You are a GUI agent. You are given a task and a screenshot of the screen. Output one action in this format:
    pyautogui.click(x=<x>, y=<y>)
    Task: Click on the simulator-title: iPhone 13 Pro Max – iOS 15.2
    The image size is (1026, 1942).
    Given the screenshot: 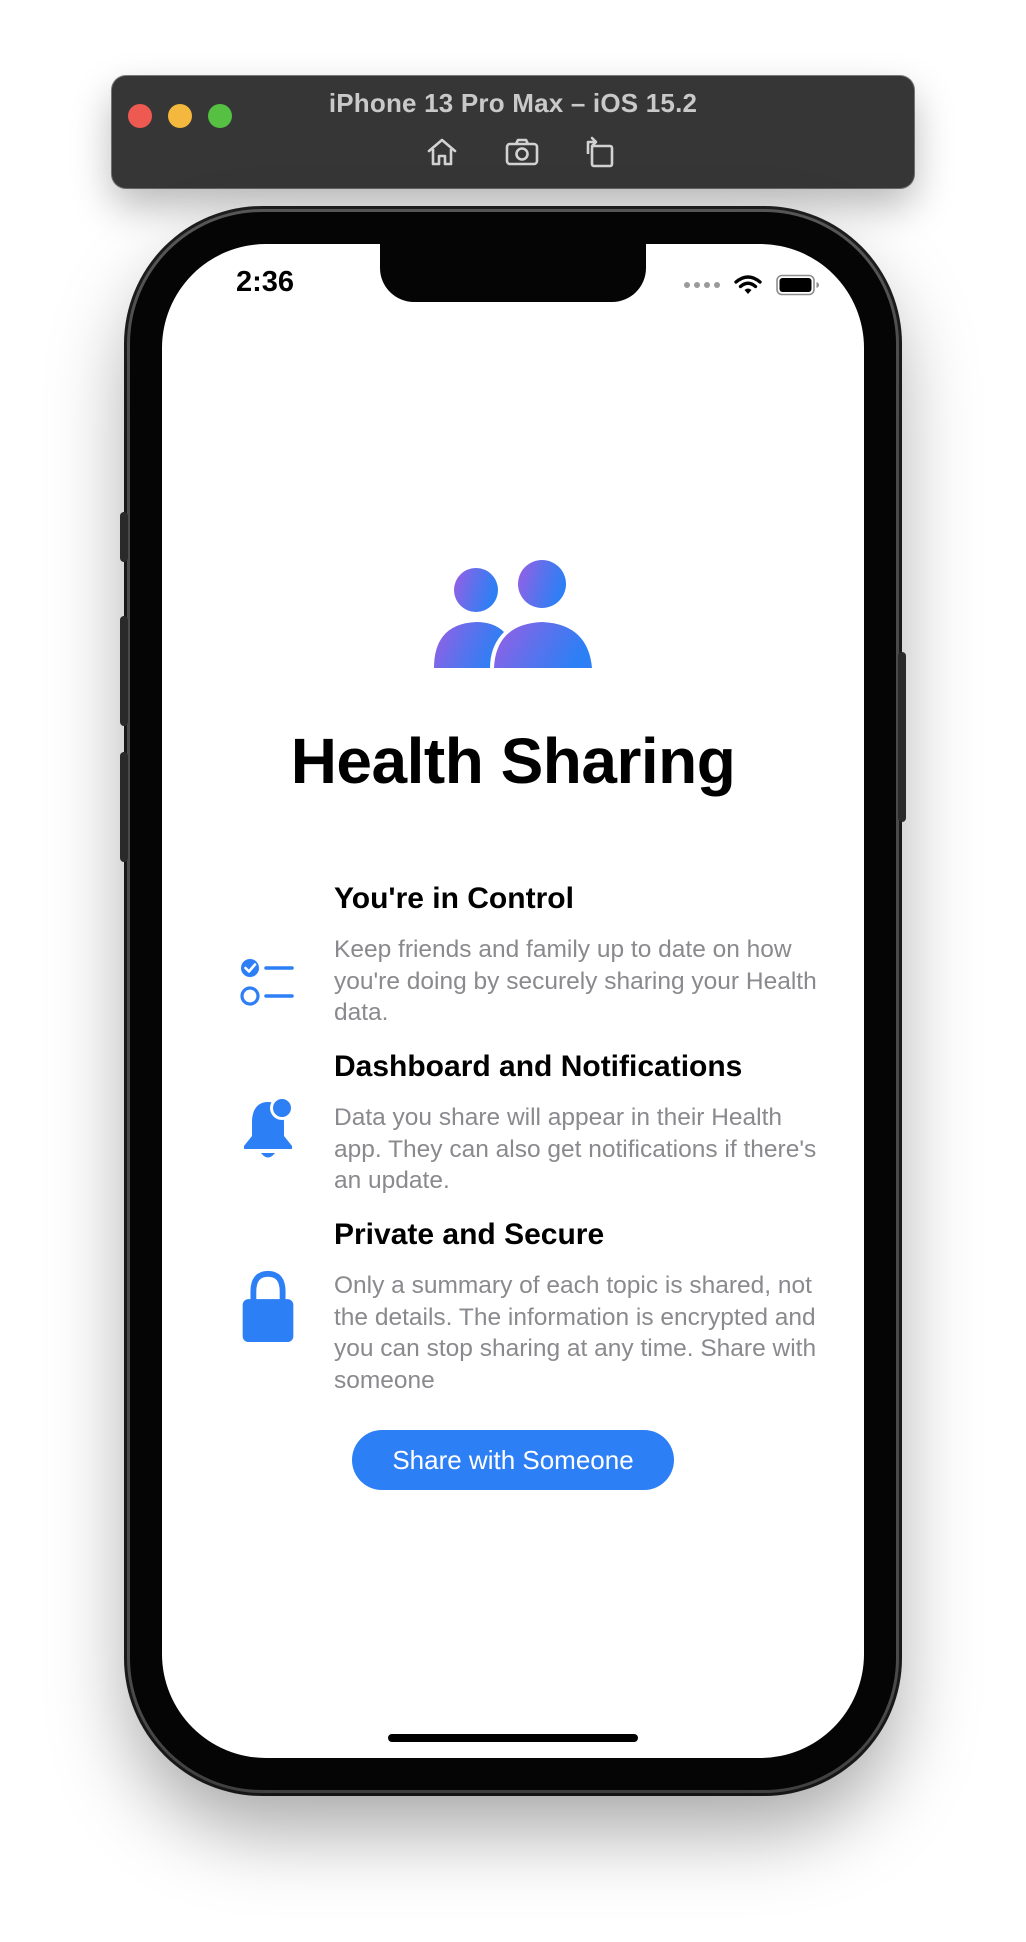 What is the action you would take?
    pyautogui.click(x=513, y=103)
    